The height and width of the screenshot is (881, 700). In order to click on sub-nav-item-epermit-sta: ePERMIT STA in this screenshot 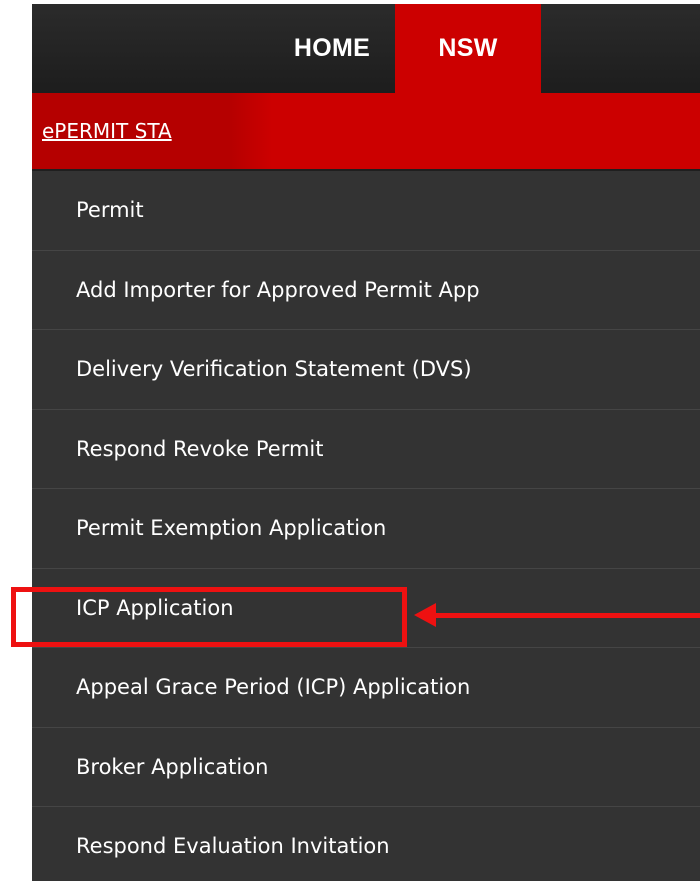, I will do `click(152, 131)`.